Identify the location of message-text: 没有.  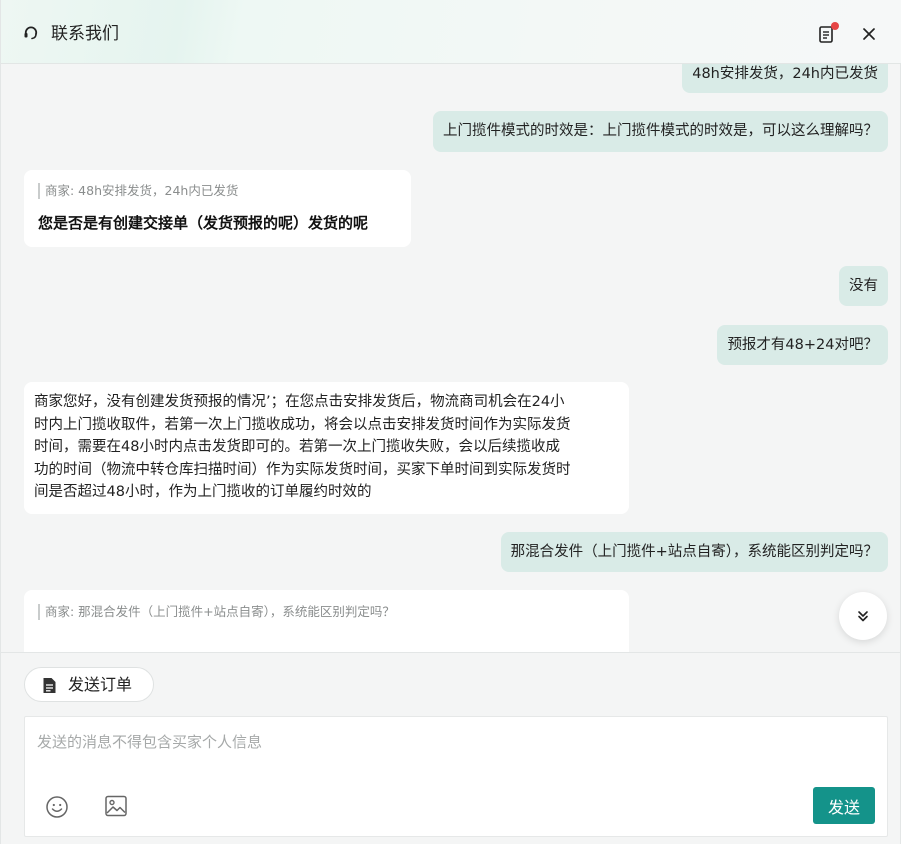
(863, 286).